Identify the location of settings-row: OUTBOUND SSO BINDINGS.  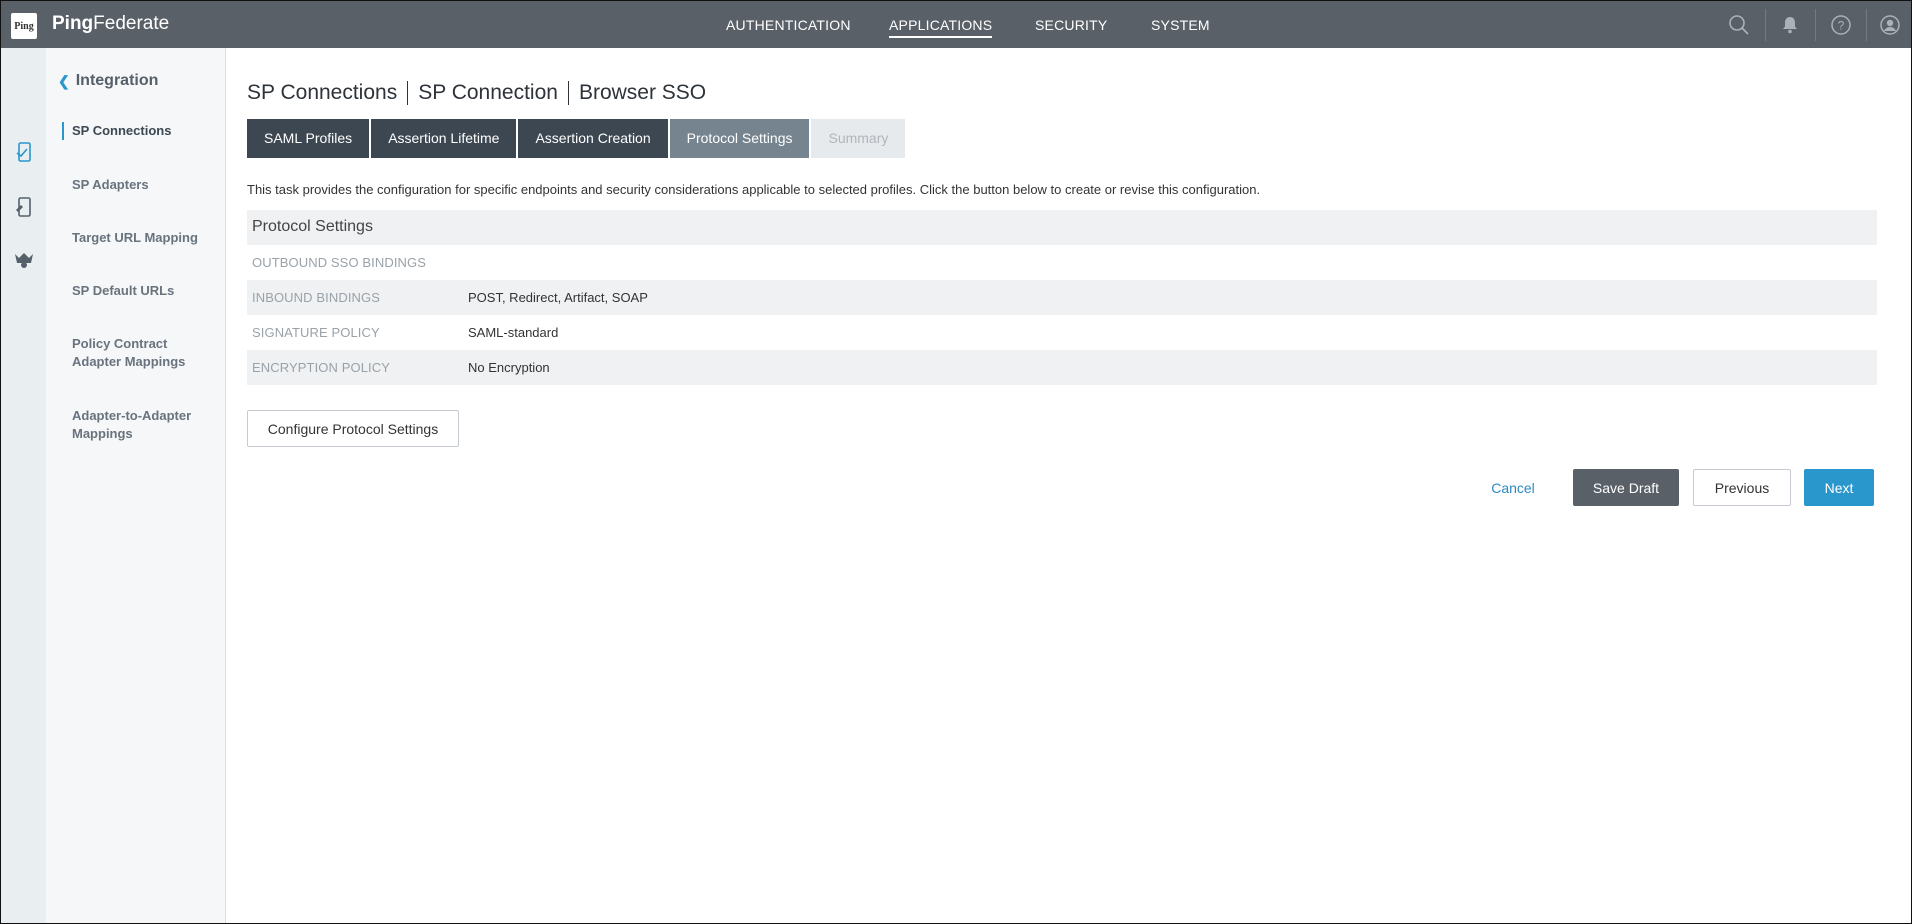
(1062, 262).